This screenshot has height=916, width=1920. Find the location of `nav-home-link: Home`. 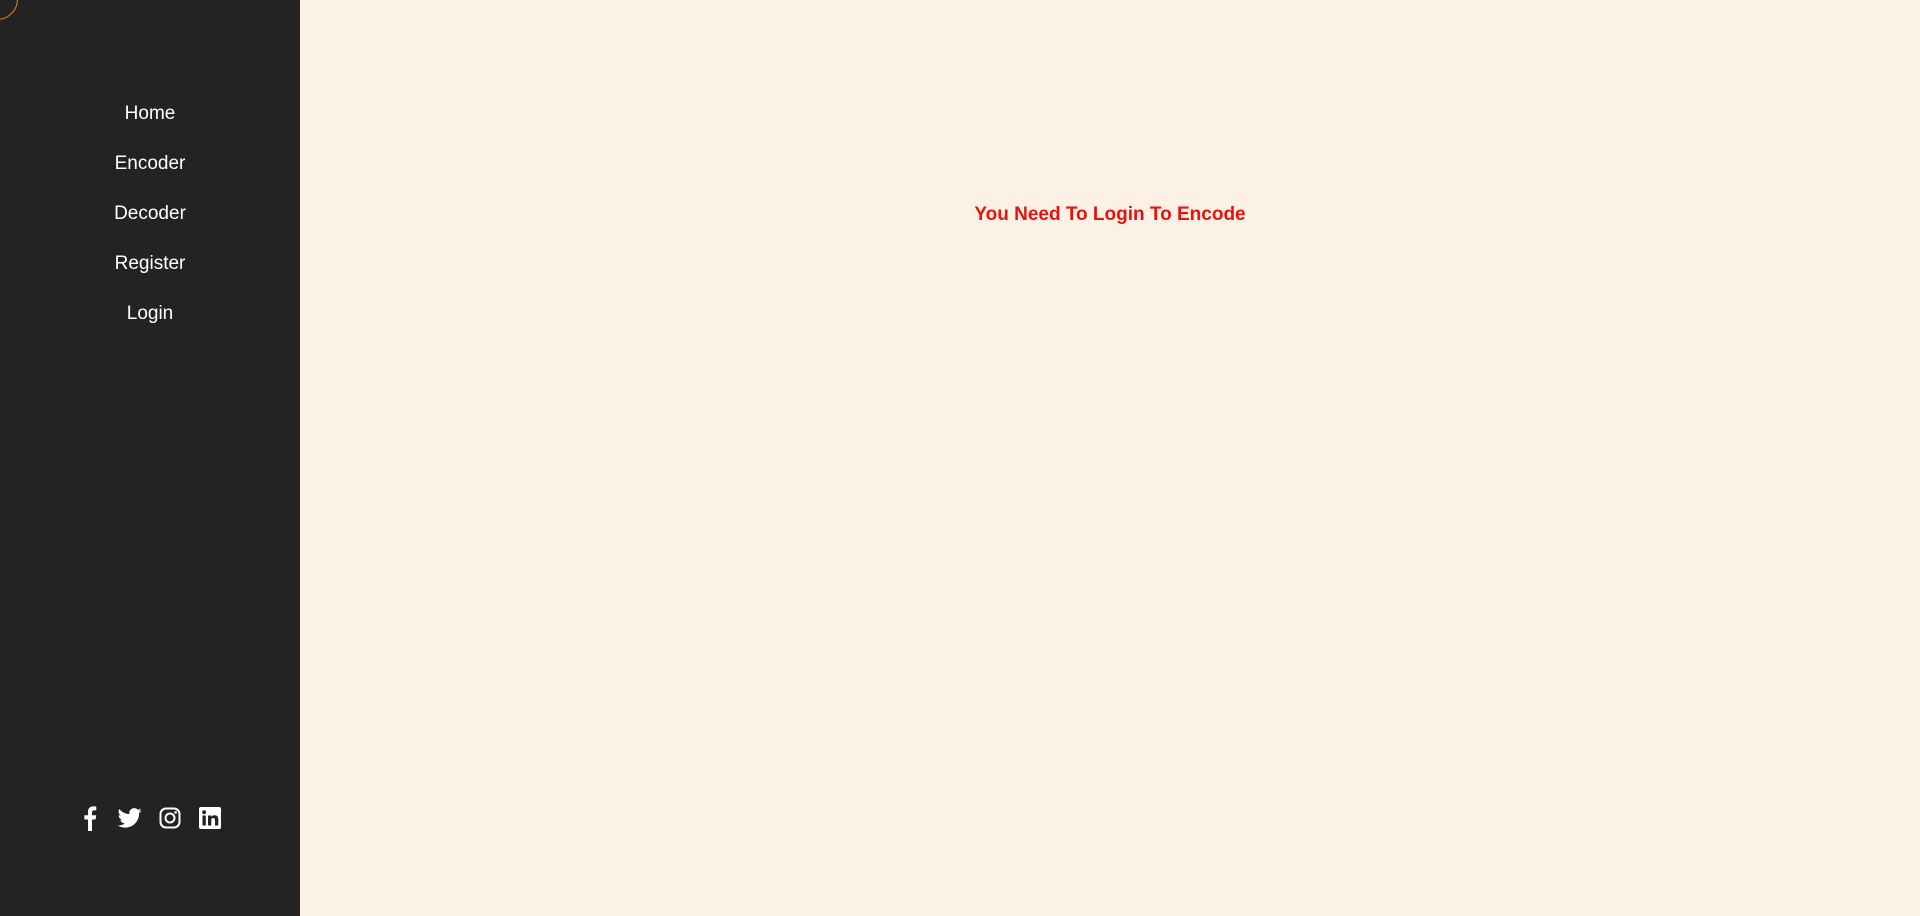

nav-home-link: Home is located at coordinates (150, 121).